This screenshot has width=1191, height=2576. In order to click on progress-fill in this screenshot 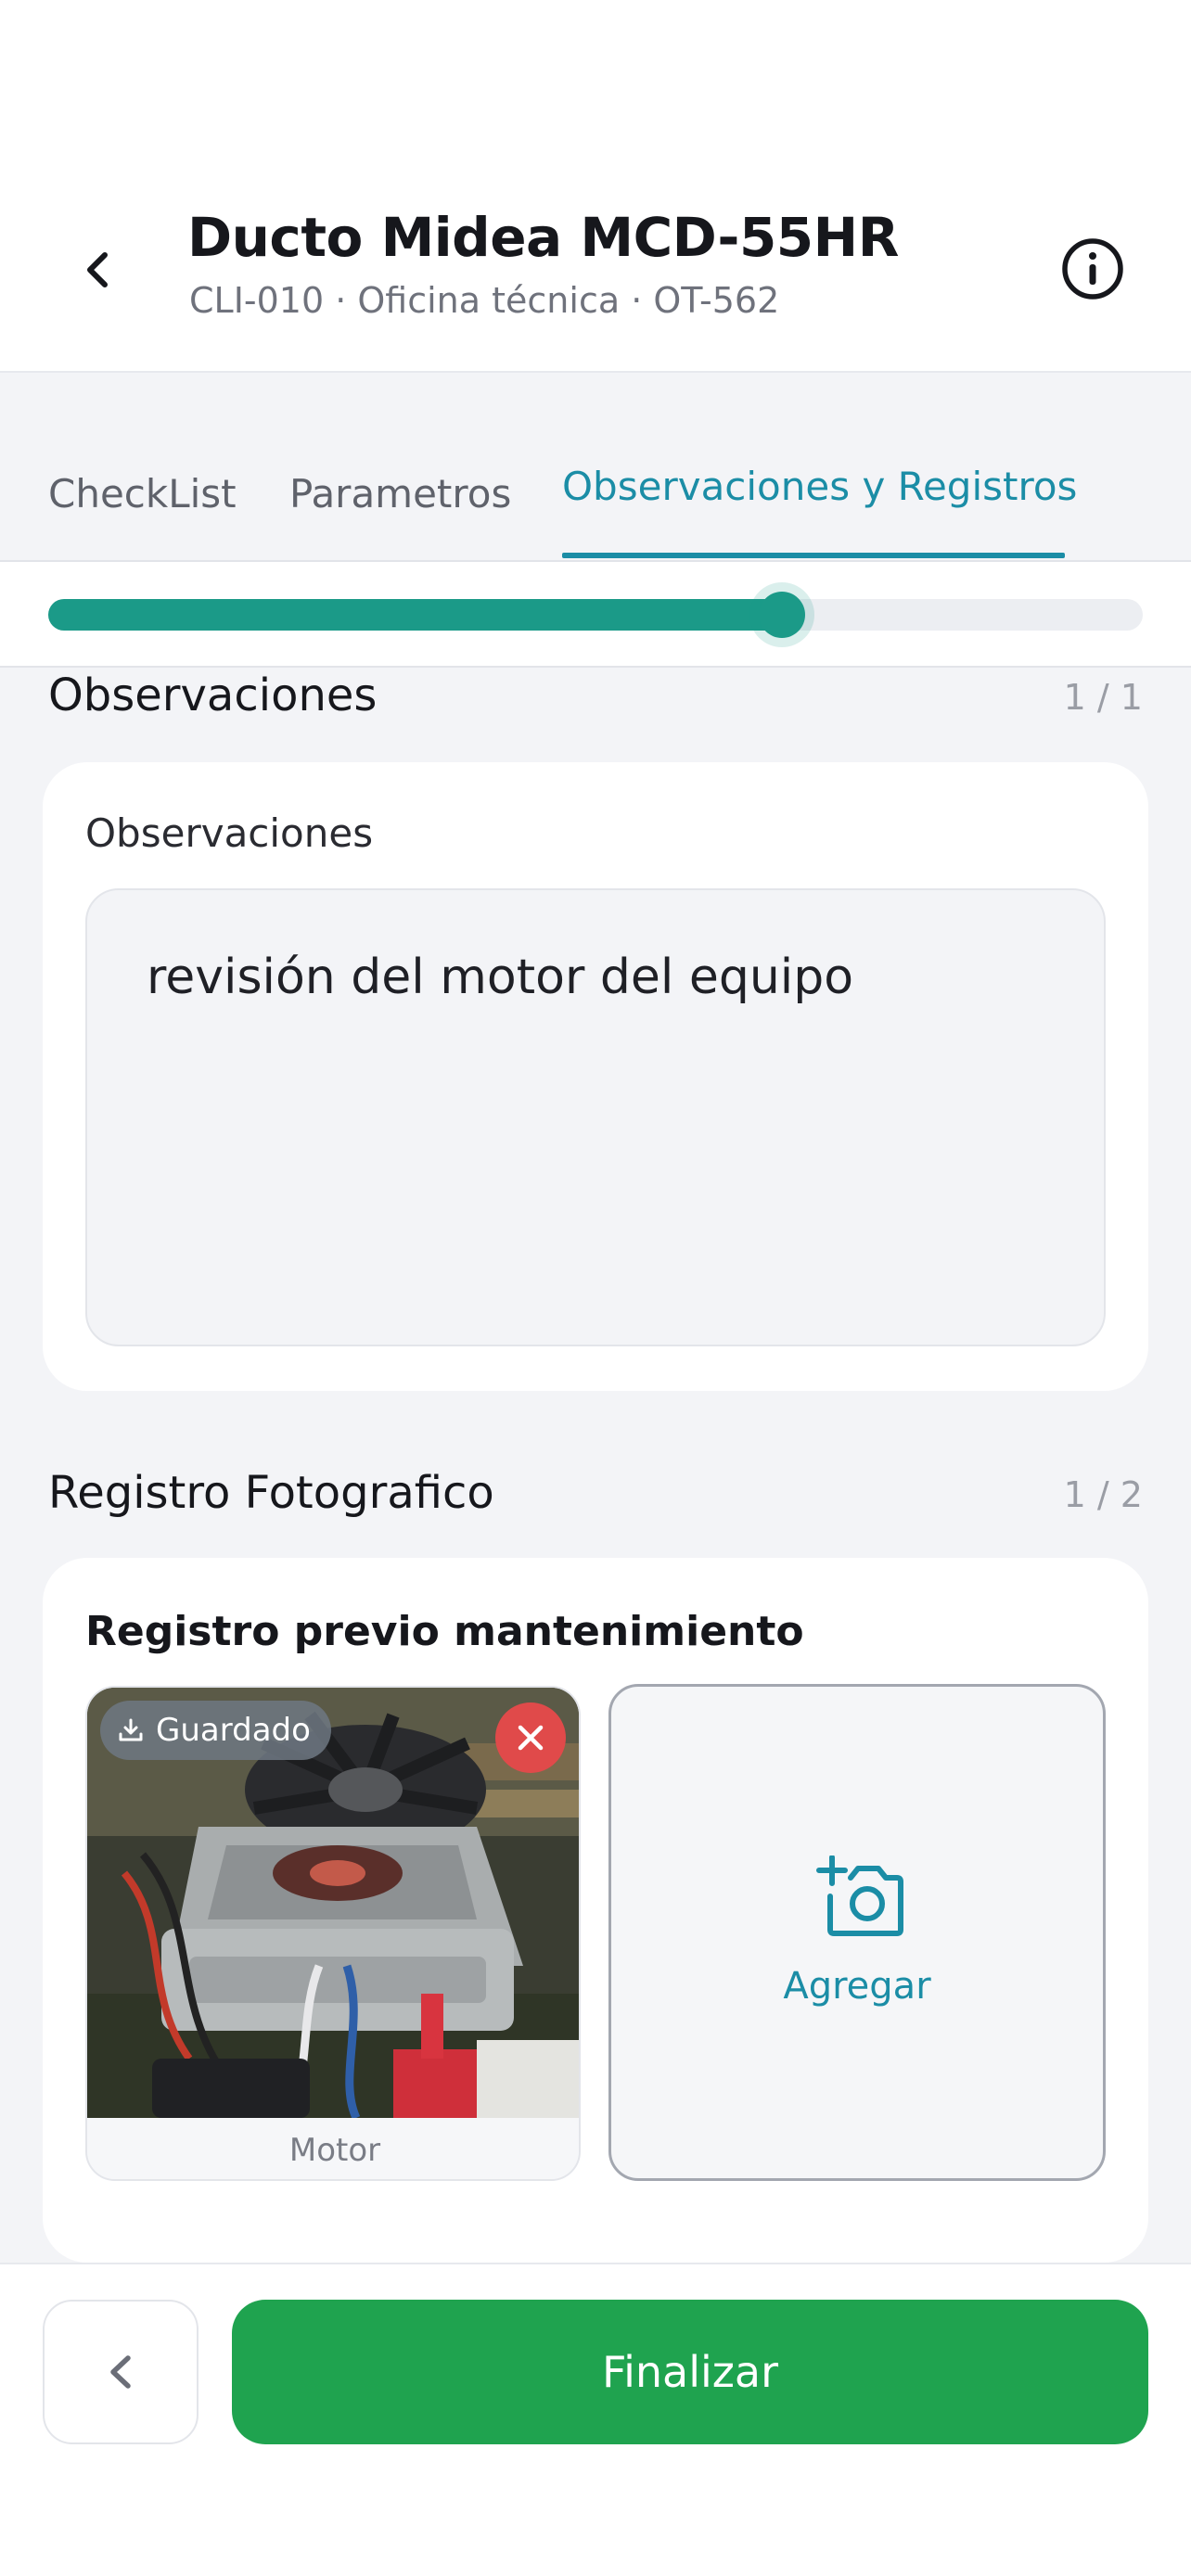, I will do `click(415, 615)`.